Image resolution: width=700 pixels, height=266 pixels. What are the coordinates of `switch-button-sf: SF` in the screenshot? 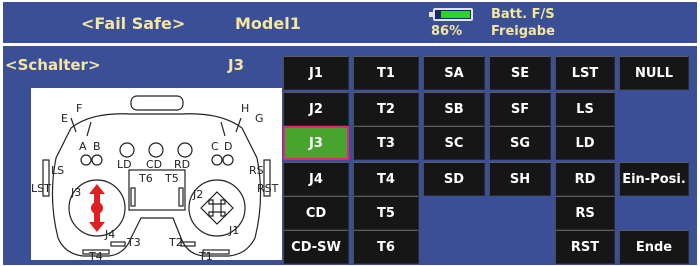 It's located at (520, 109).